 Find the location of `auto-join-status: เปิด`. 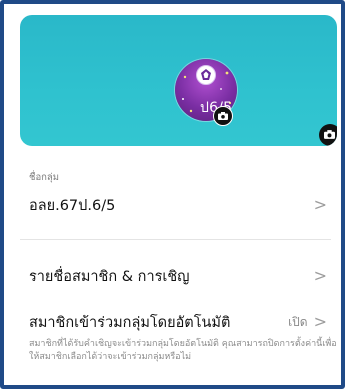

auto-join-status: เปิด is located at coordinates (298, 321).